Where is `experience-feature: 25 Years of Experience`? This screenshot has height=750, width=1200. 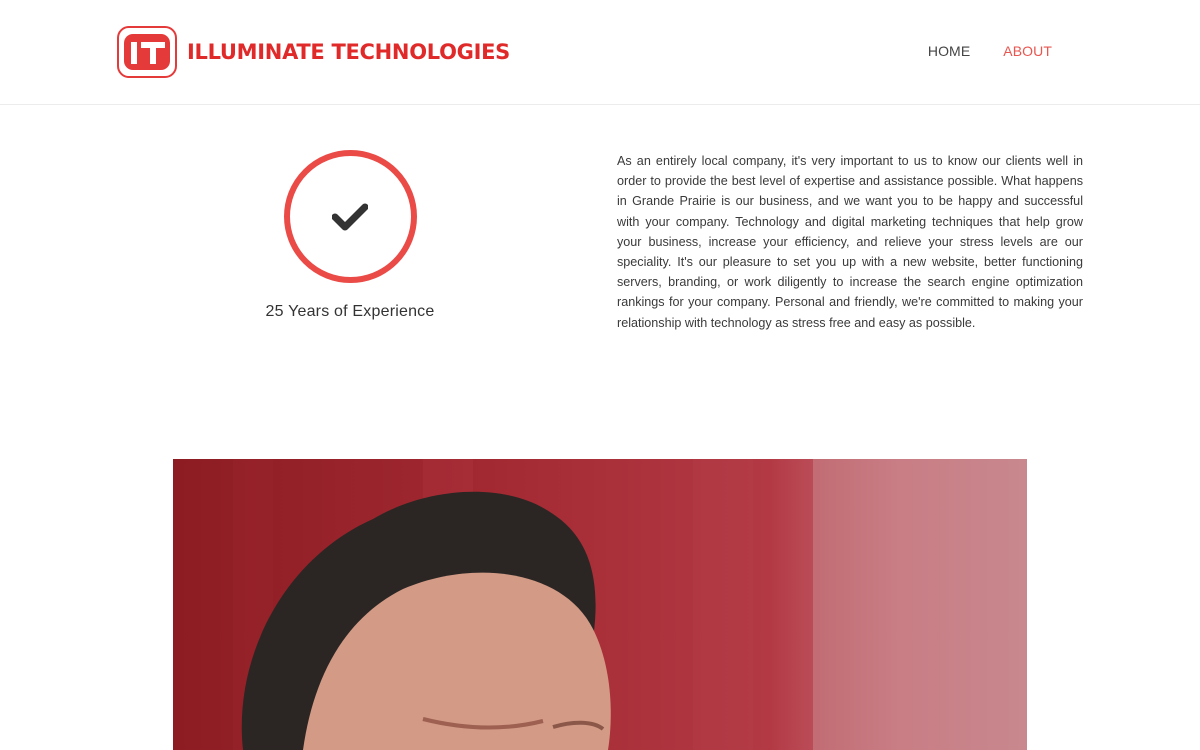 experience-feature: 25 Years of Experience is located at coordinates (350, 235).